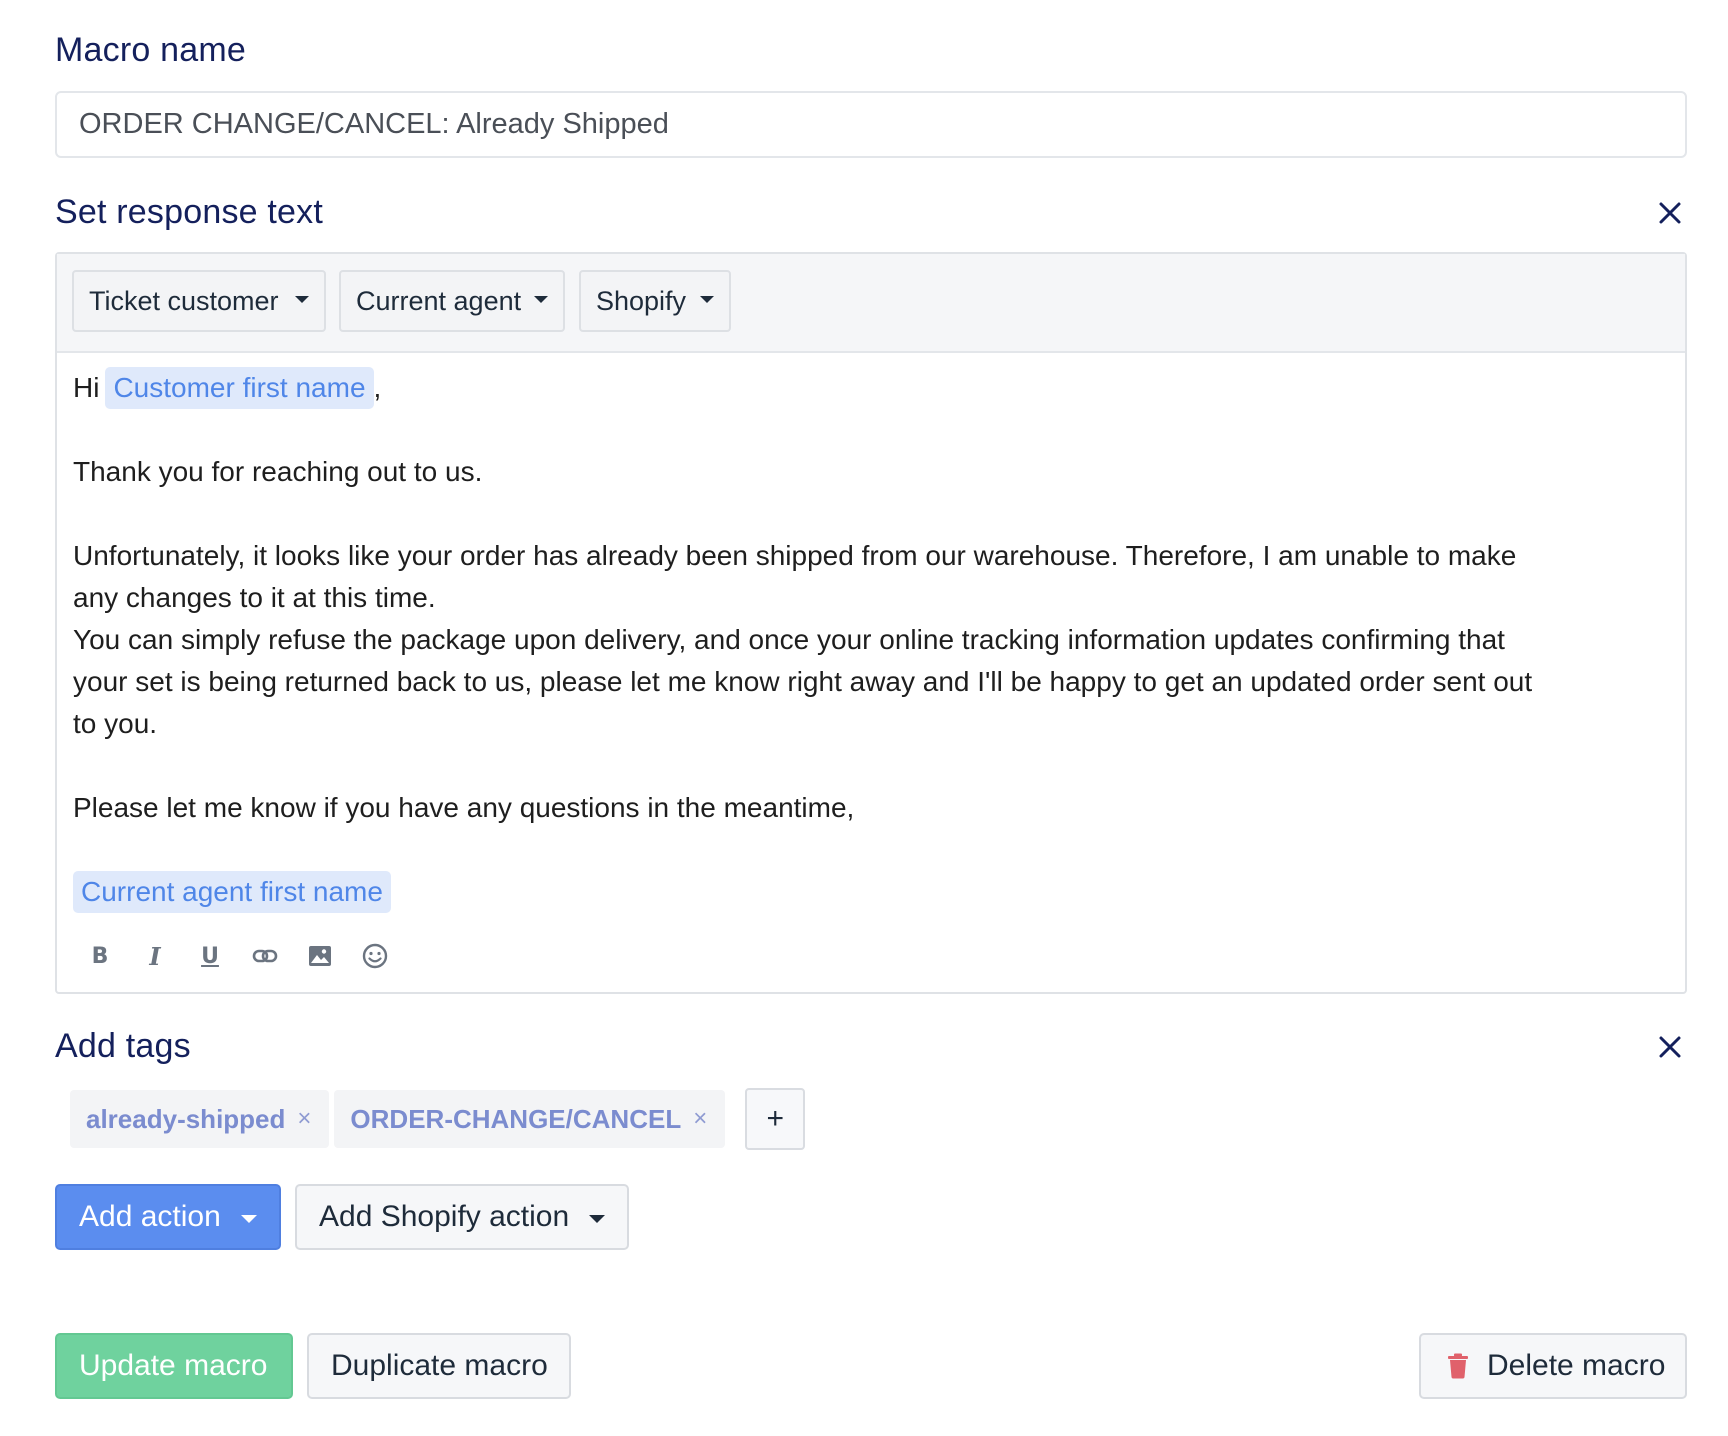  What do you see at coordinates (150, 1216) in the screenshot?
I see `add-action-label: Add action` at bounding box center [150, 1216].